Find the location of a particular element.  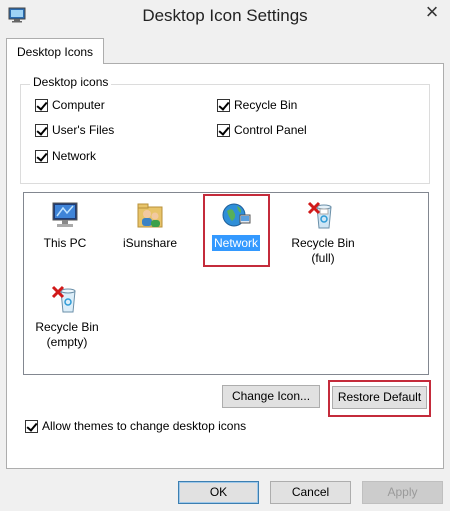

ok-button: OK is located at coordinates (218, 492).